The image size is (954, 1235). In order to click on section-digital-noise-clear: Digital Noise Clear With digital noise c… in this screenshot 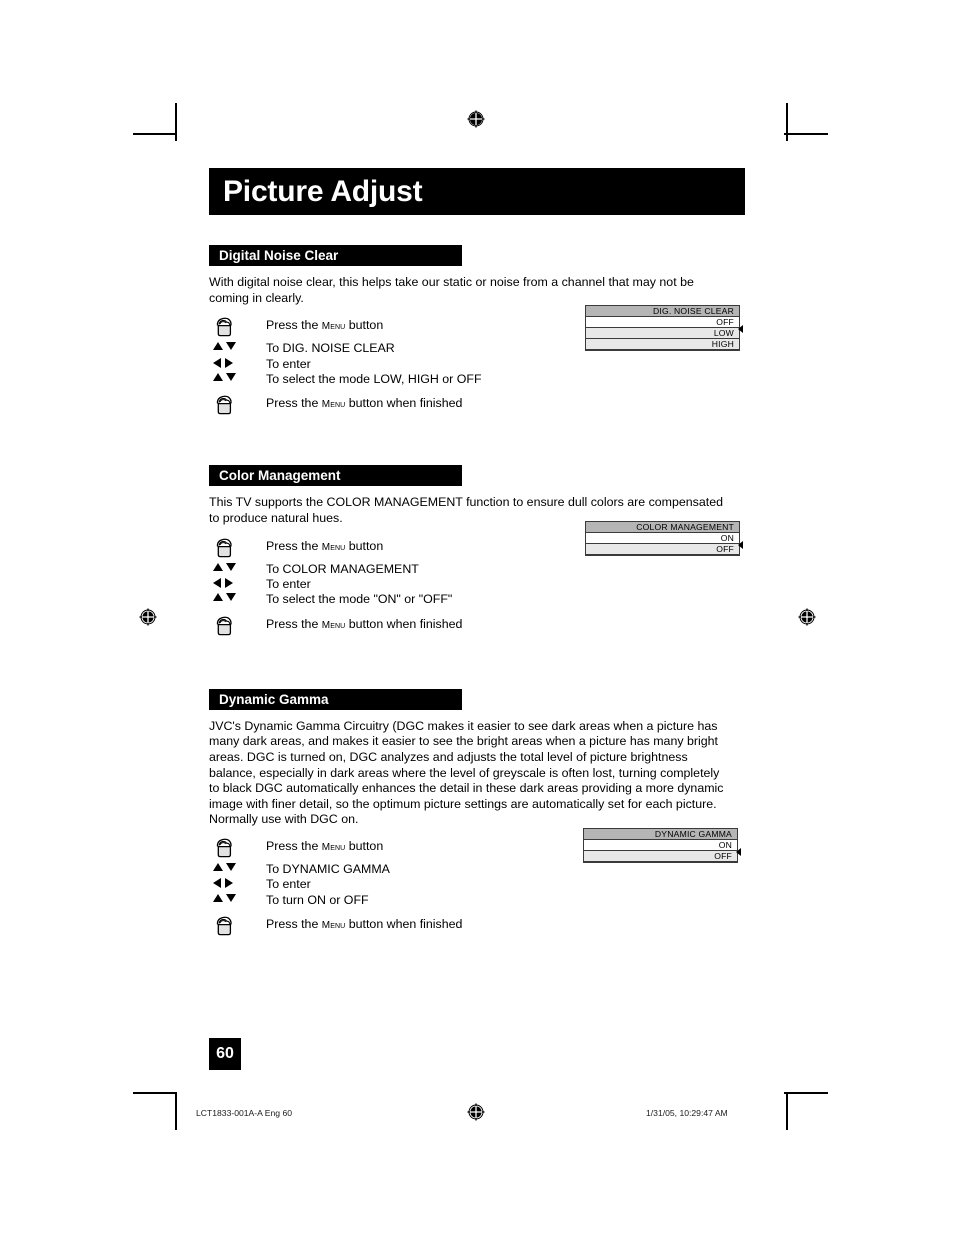, I will do `click(477, 331)`.